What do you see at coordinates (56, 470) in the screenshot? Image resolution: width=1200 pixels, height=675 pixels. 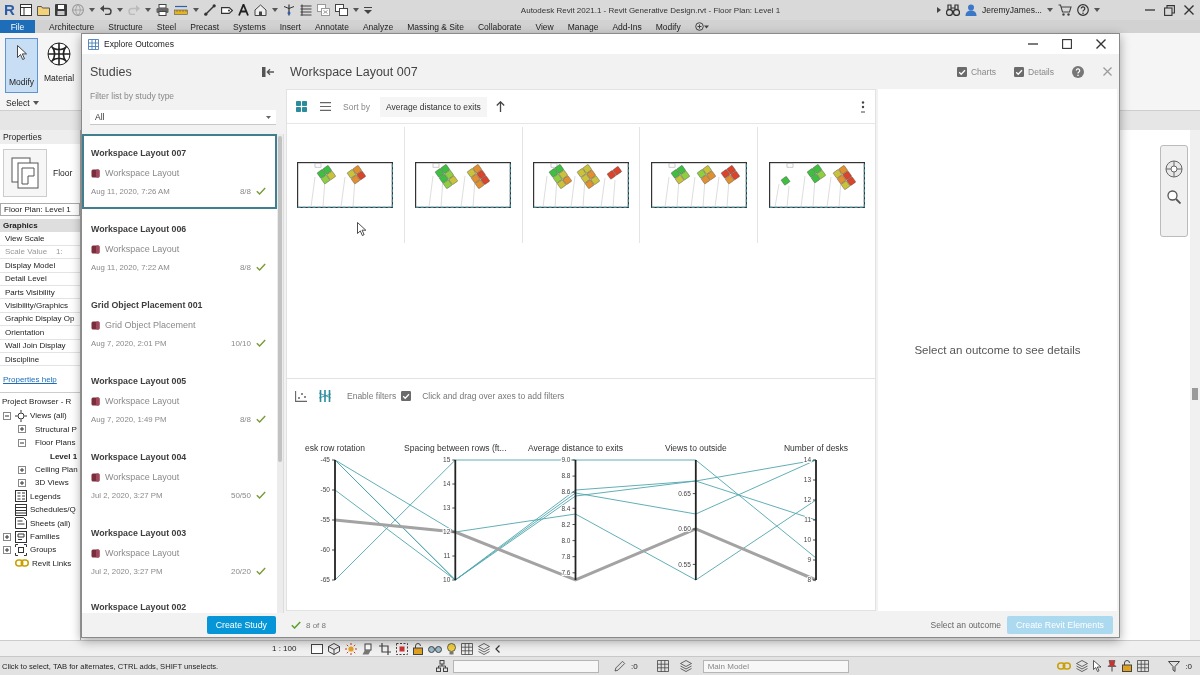 I see `tree-item: Ceiling Plan` at bounding box center [56, 470].